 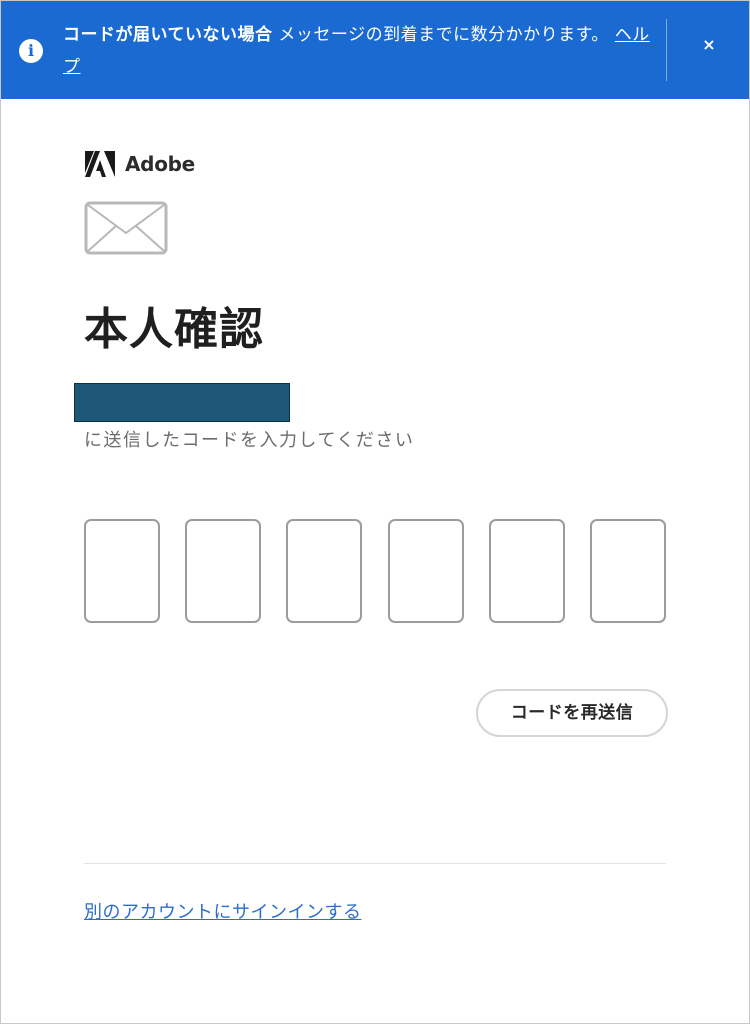 What do you see at coordinates (572, 713) in the screenshot?
I see `resend-code-button: コードを再送信` at bounding box center [572, 713].